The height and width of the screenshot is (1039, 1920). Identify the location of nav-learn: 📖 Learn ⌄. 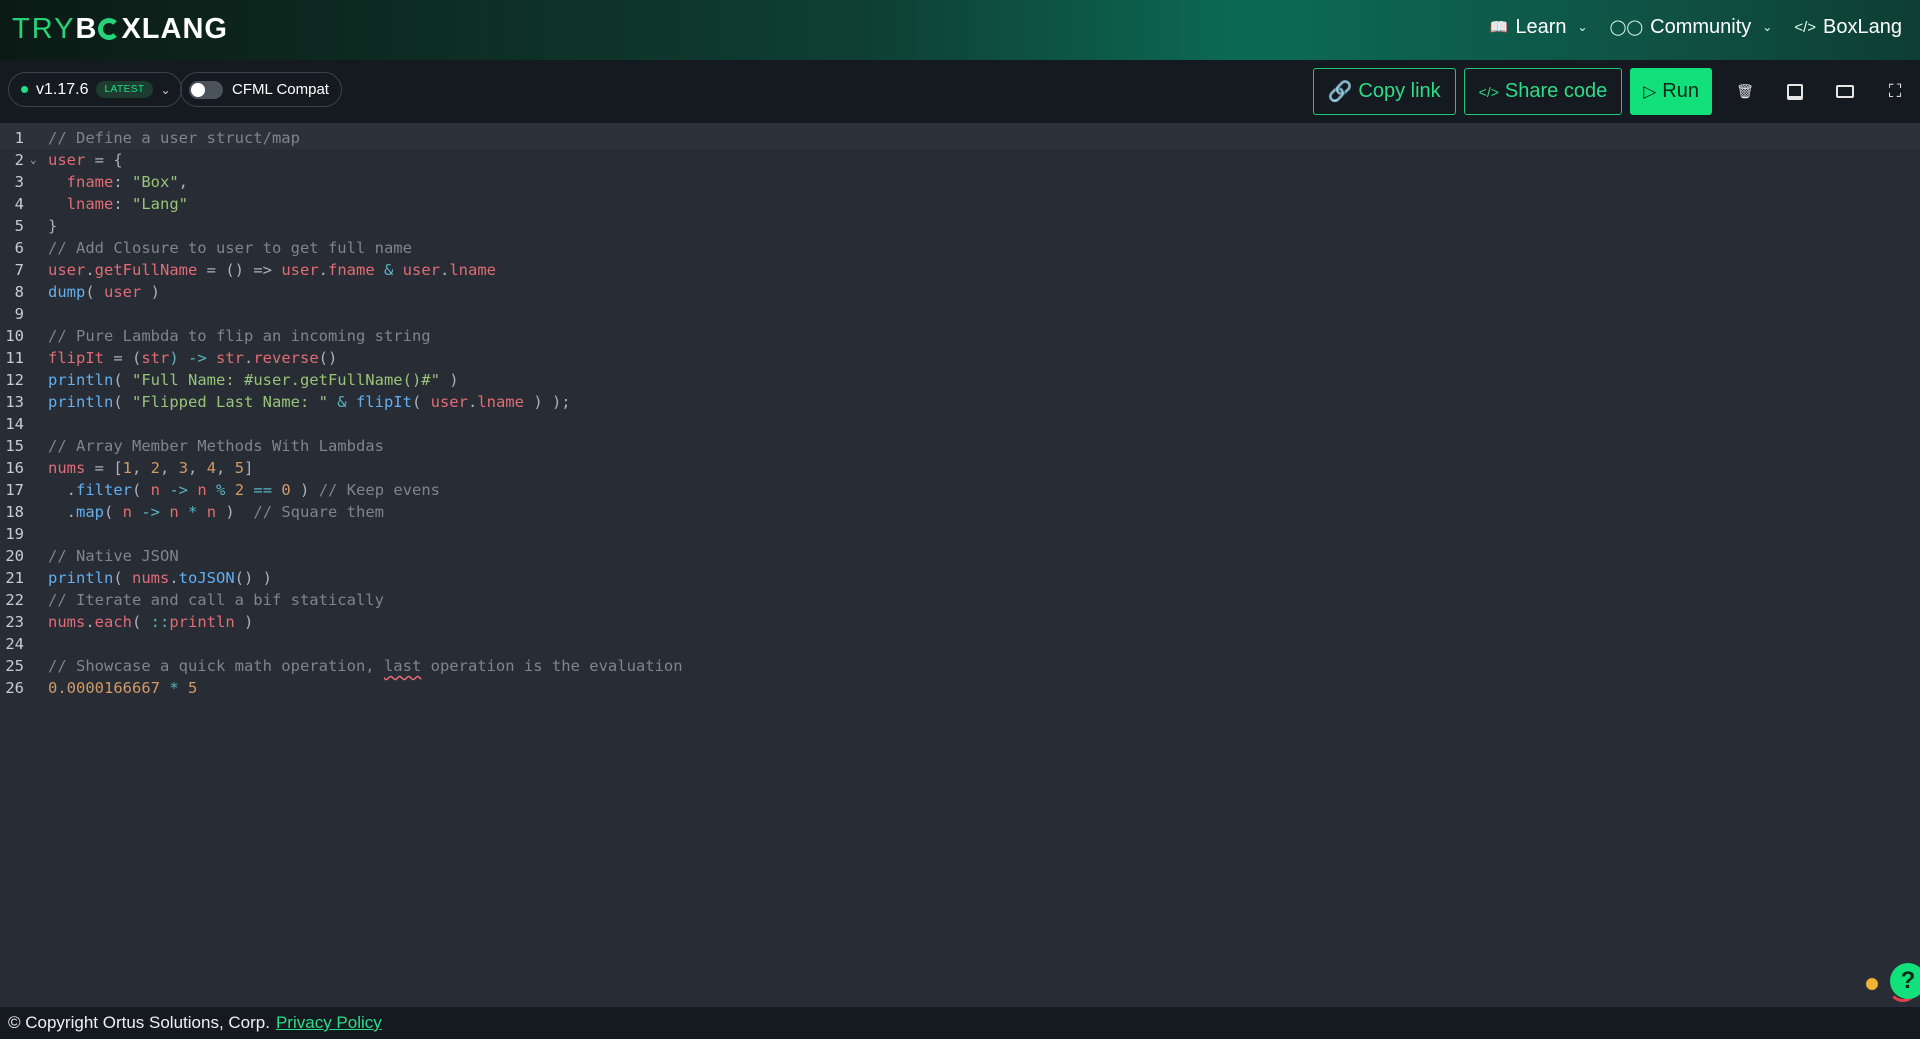
(1539, 27).